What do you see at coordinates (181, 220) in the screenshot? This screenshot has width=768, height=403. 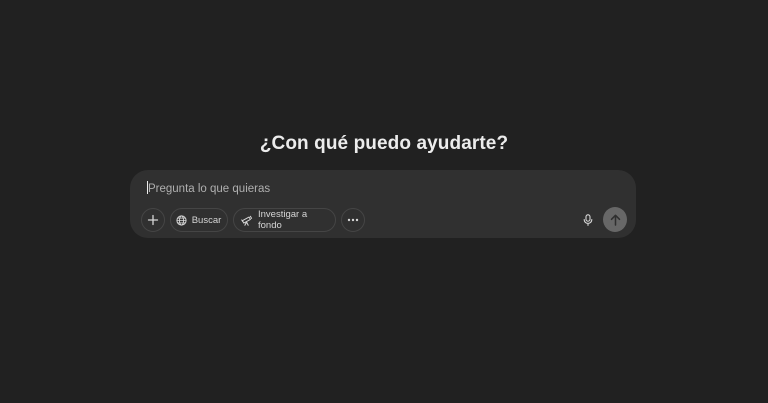 I see `globe-icon` at bounding box center [181, 220].